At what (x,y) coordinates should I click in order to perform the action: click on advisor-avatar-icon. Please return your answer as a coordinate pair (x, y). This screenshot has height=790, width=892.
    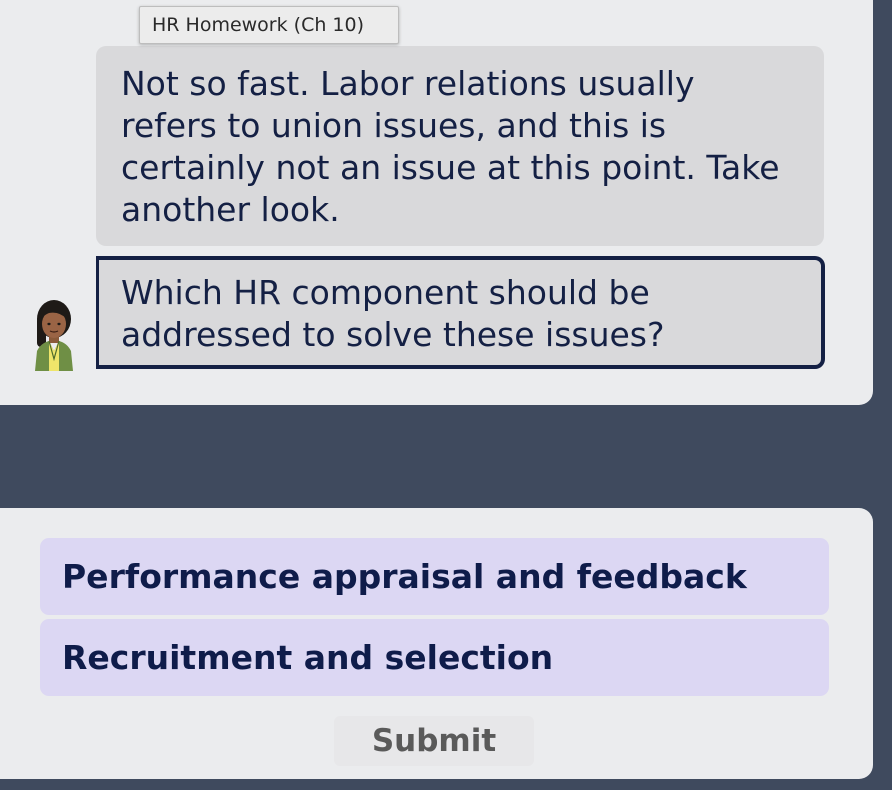
    Looking at the image, I should click on (54, 335).